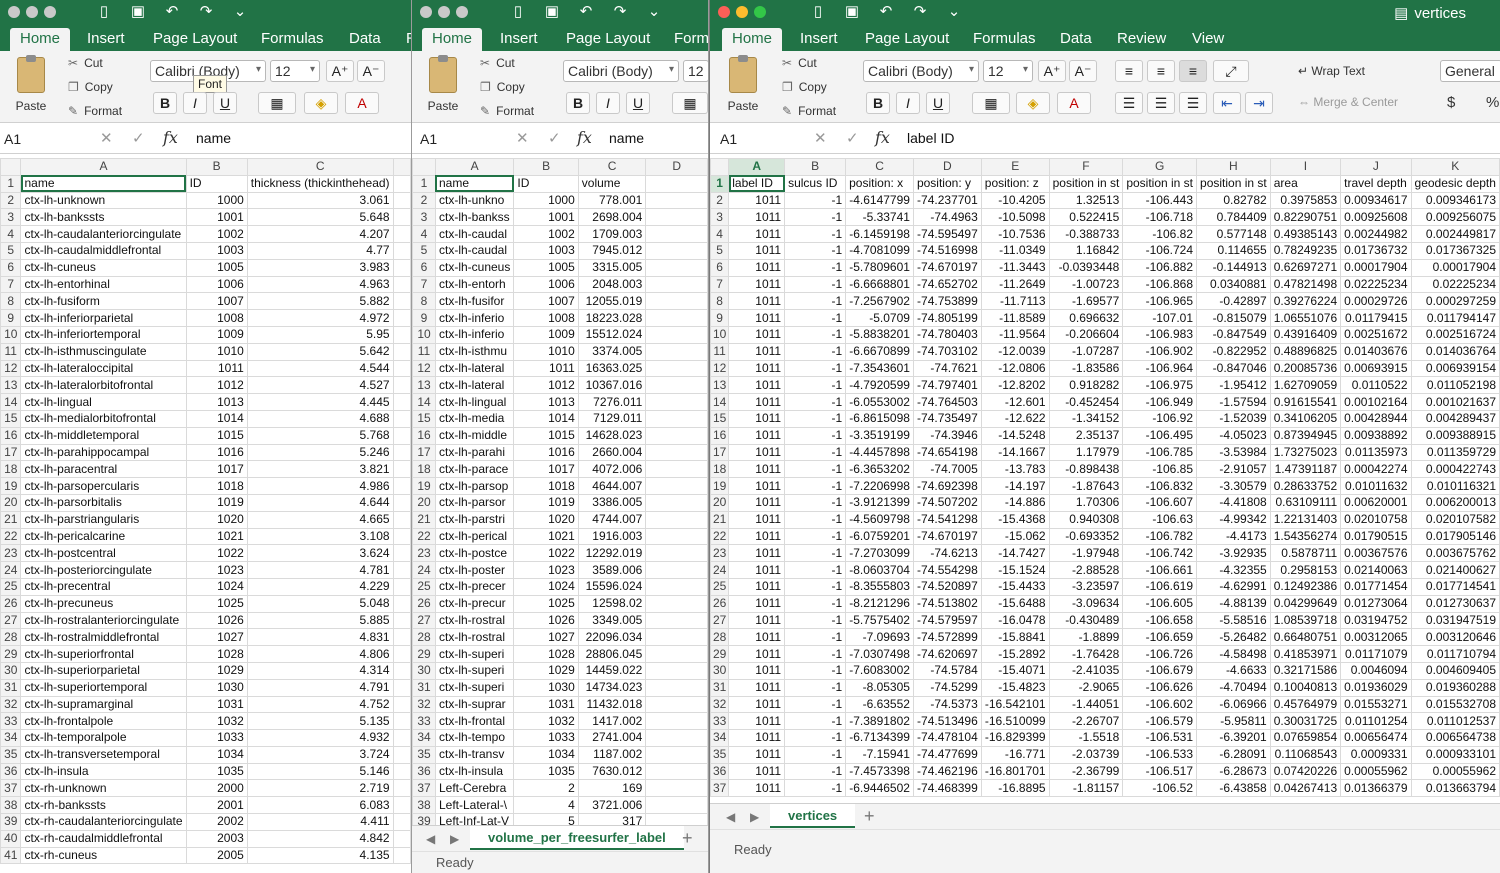 The width and height of the screenshot is (1500, 873). I want to click on cell: 3.724, so click(320, 754).